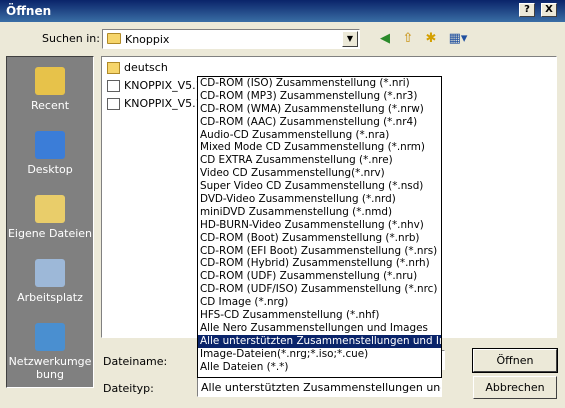 The image size is (565, 408). I want to click on dropdown-option: CD-ROM (ISO) Zusammenstellung (*.nri), so click(319, 83).